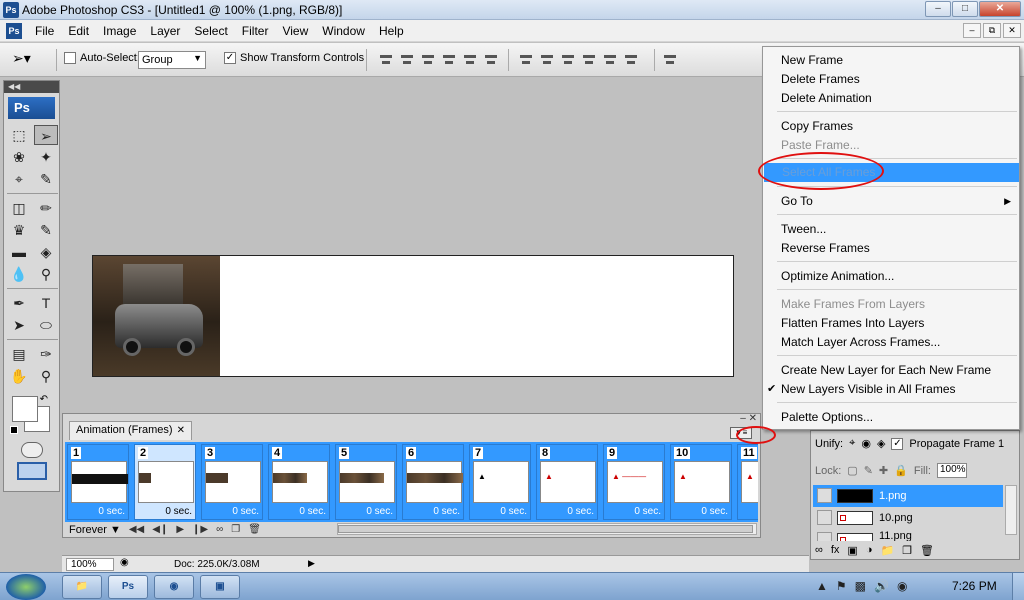  What do you see at coordinates (413, 316) in the screenshot?
I see `document-canvas` at bounding box center [413, 316].